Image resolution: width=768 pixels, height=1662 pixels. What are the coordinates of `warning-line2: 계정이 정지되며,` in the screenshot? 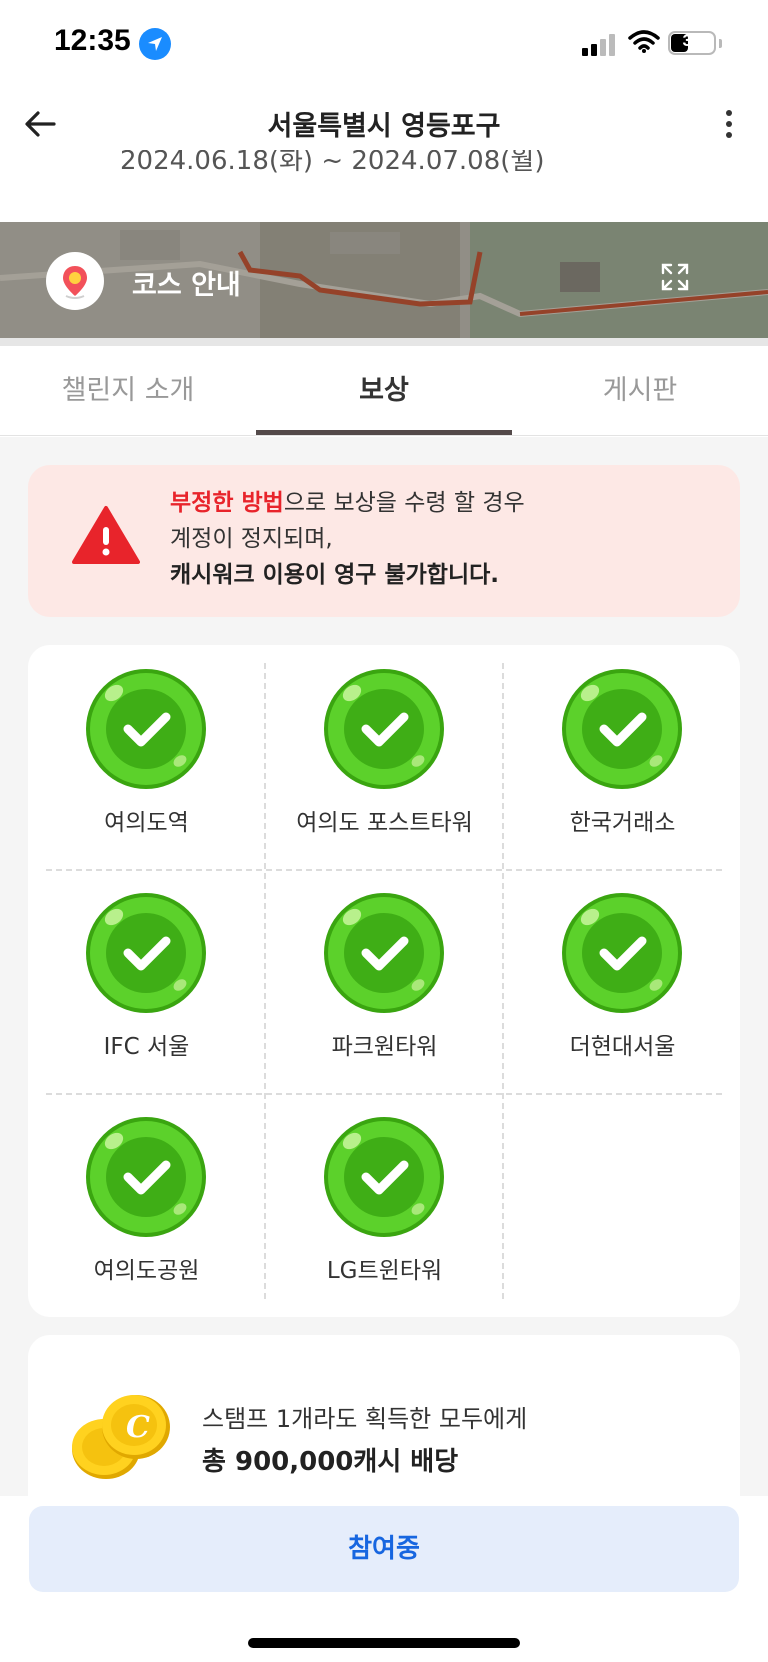 It's located at (251, 539).